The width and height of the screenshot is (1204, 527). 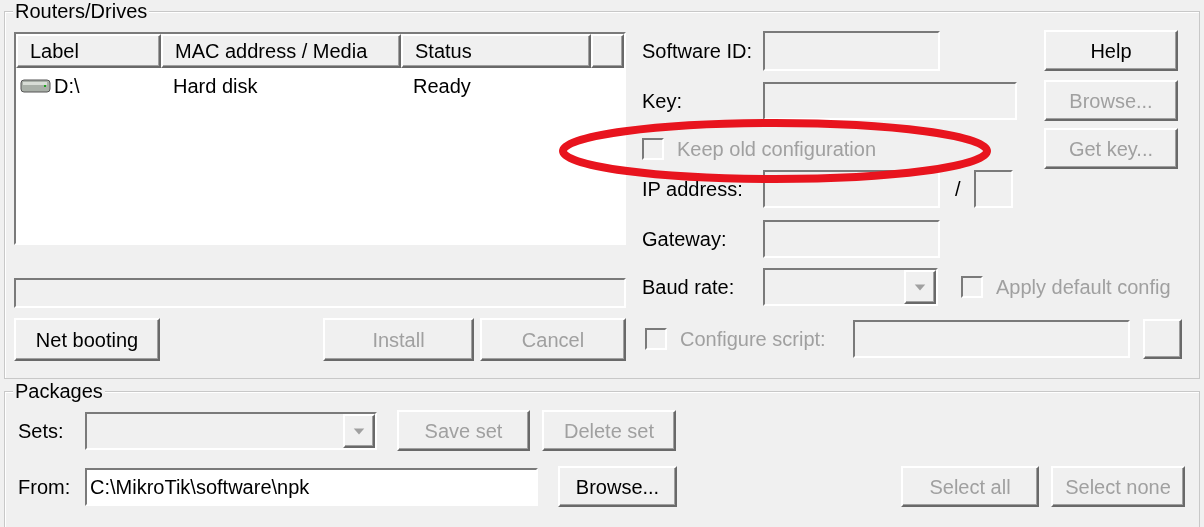 What do you see at coordinates (88, 51) in the screenshot?
I see `column-header: Label` at bounding box center [88, 51].